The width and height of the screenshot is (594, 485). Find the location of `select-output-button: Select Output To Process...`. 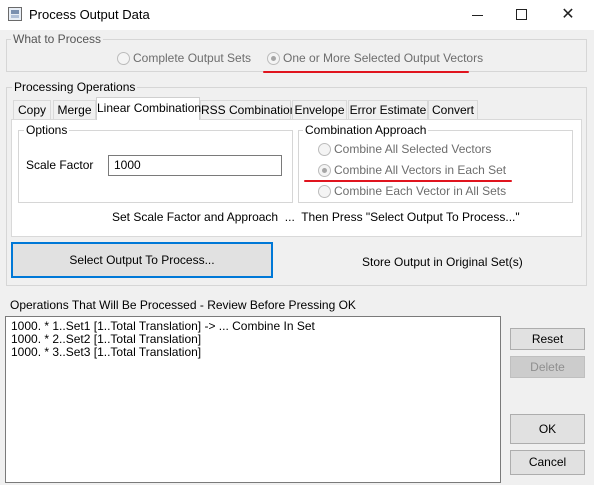

select-output-button: Select Output To Process... is located at coordinates (142, 260).